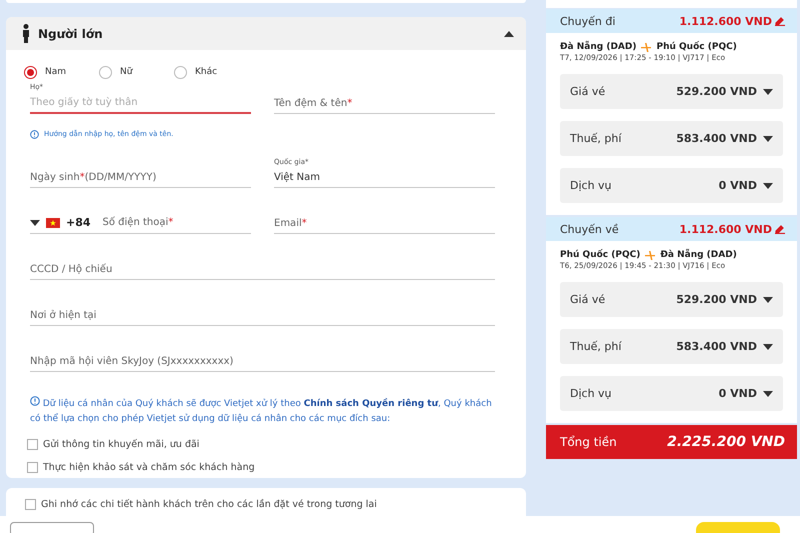  Describe the element at coordinates (140, 211) in the screenshot. I see `input-field: +84 Số điện thoại*` at that location.